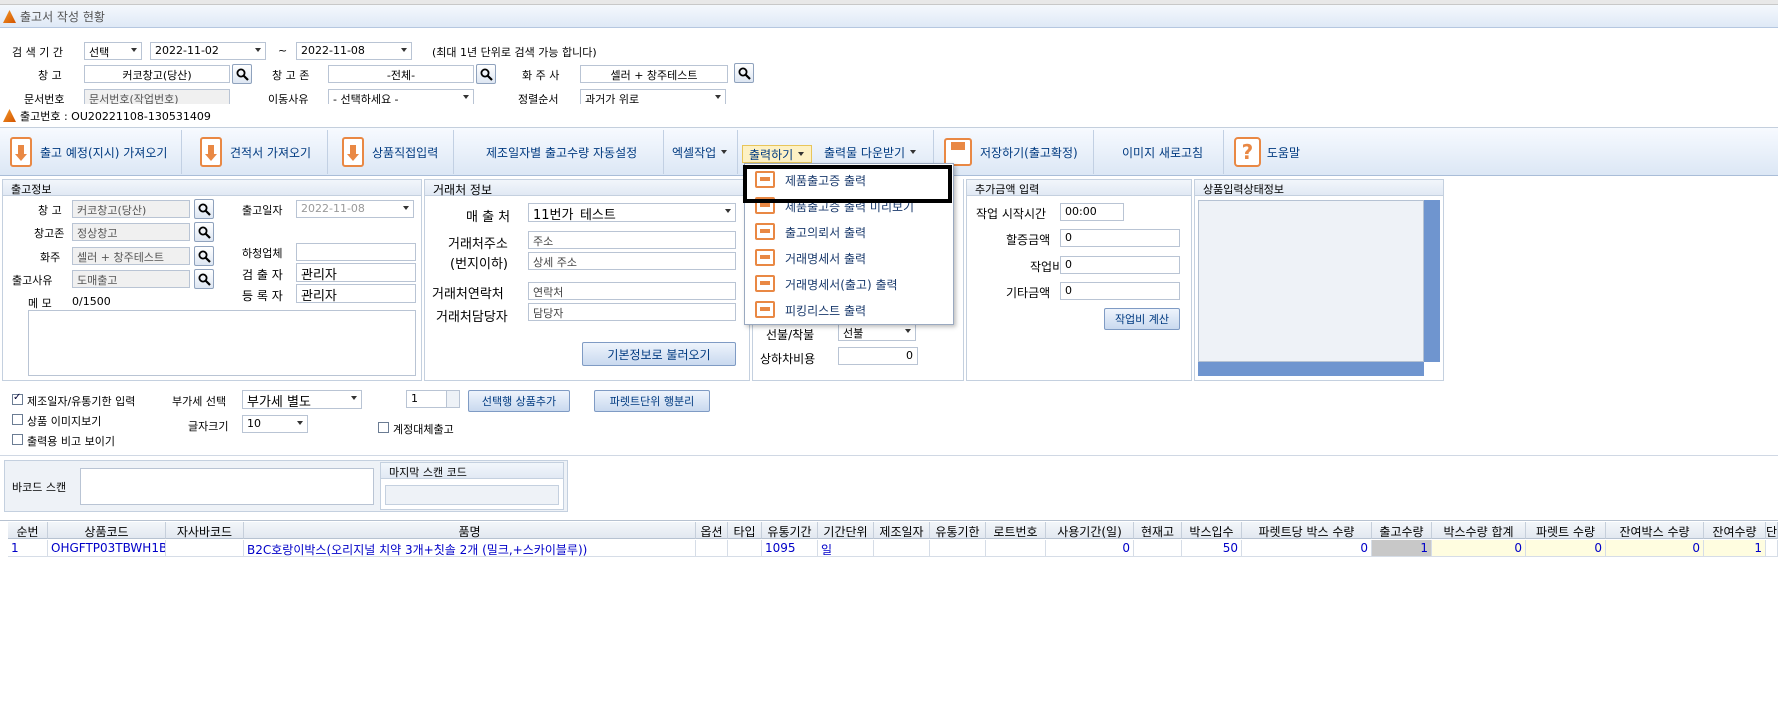 The height and width of the screenshot is (716, 1778). I want to click on grid-header-cell: 순번, so click(28, 530).